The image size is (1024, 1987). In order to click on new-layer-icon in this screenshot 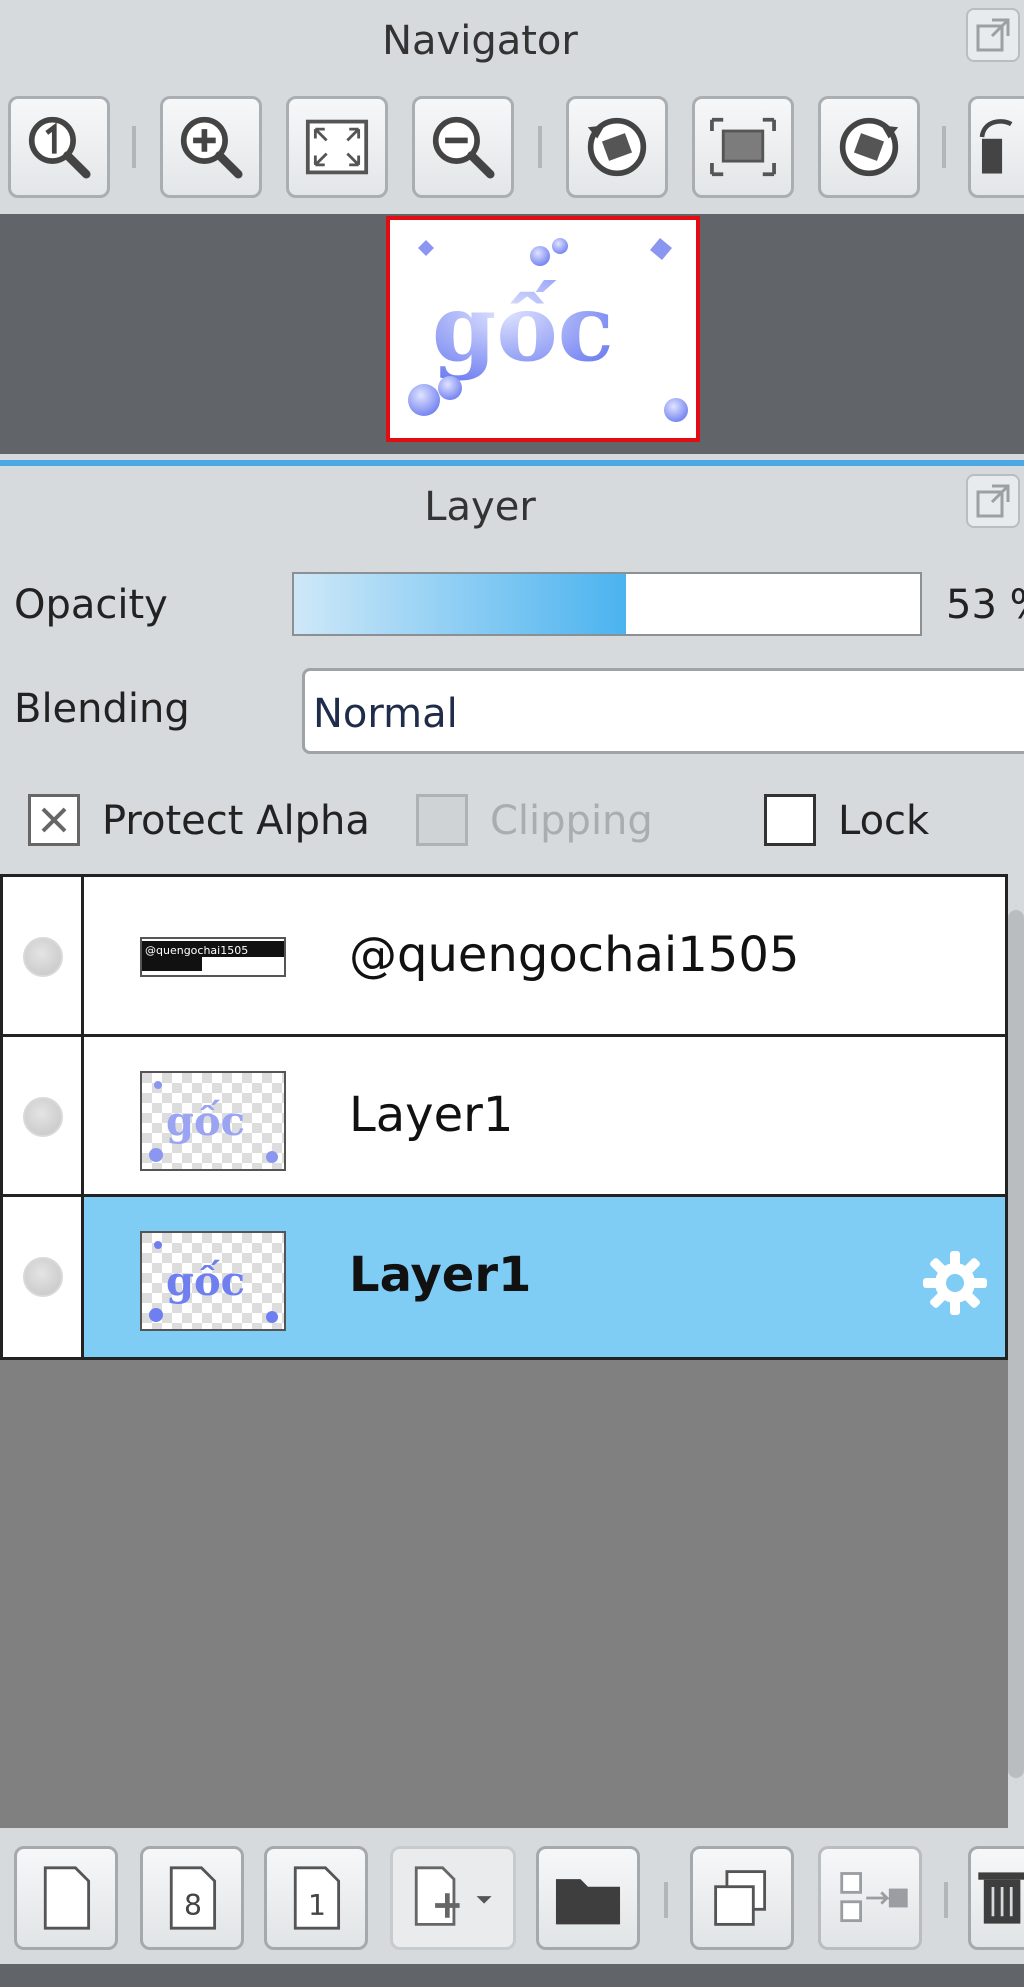, I will do `click(67, 1898)`.